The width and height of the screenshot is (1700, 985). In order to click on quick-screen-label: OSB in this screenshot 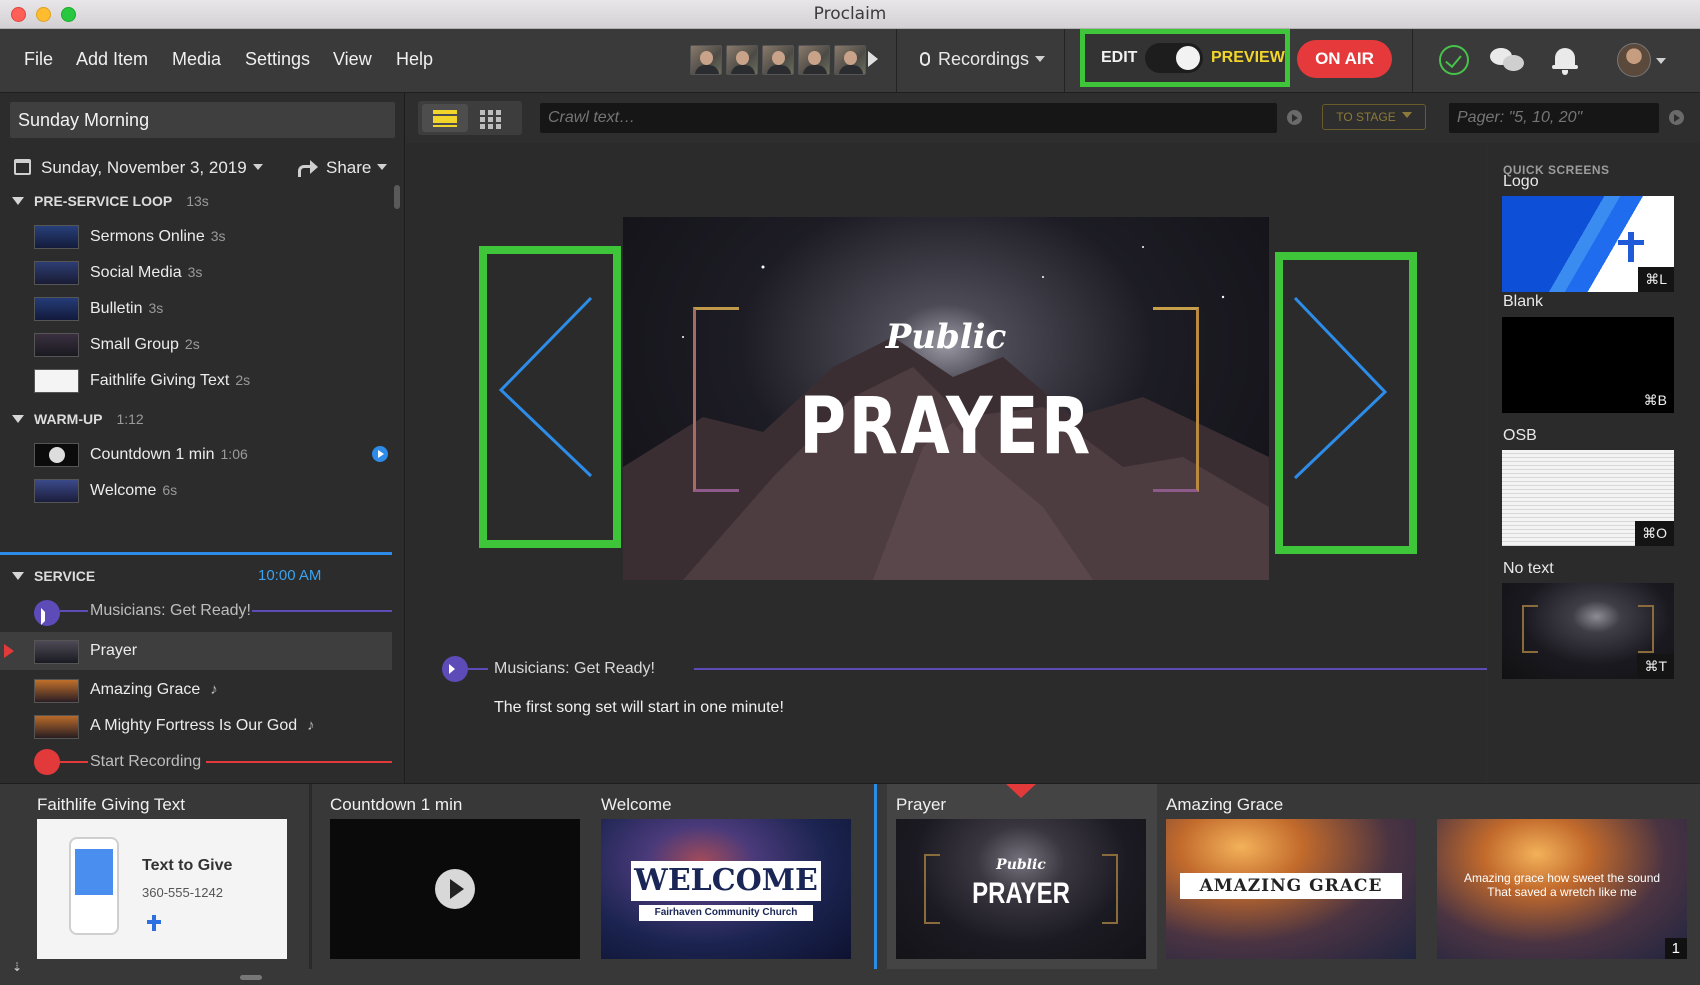, I will do `click(1520, 435)`.